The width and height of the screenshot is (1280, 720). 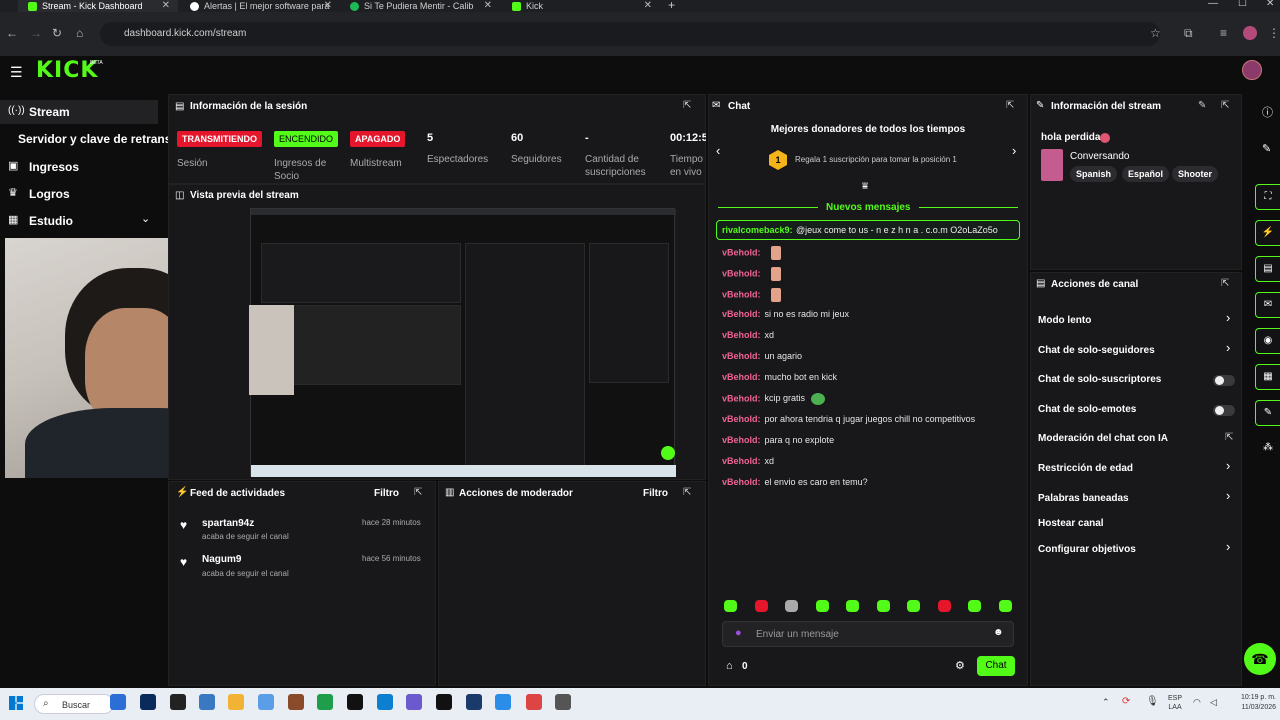 What do you see at coordinates (49, 194) in the screenshot?
I see `sidebar-item-logros: Logros` at bounding box center [49, 194].